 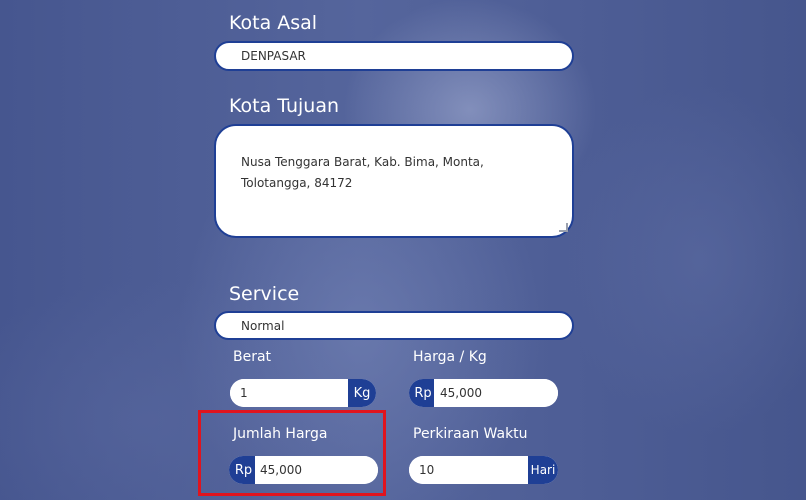 I want to click on estimated-time-unit-addon: Hari, so click(x=543, y=470).